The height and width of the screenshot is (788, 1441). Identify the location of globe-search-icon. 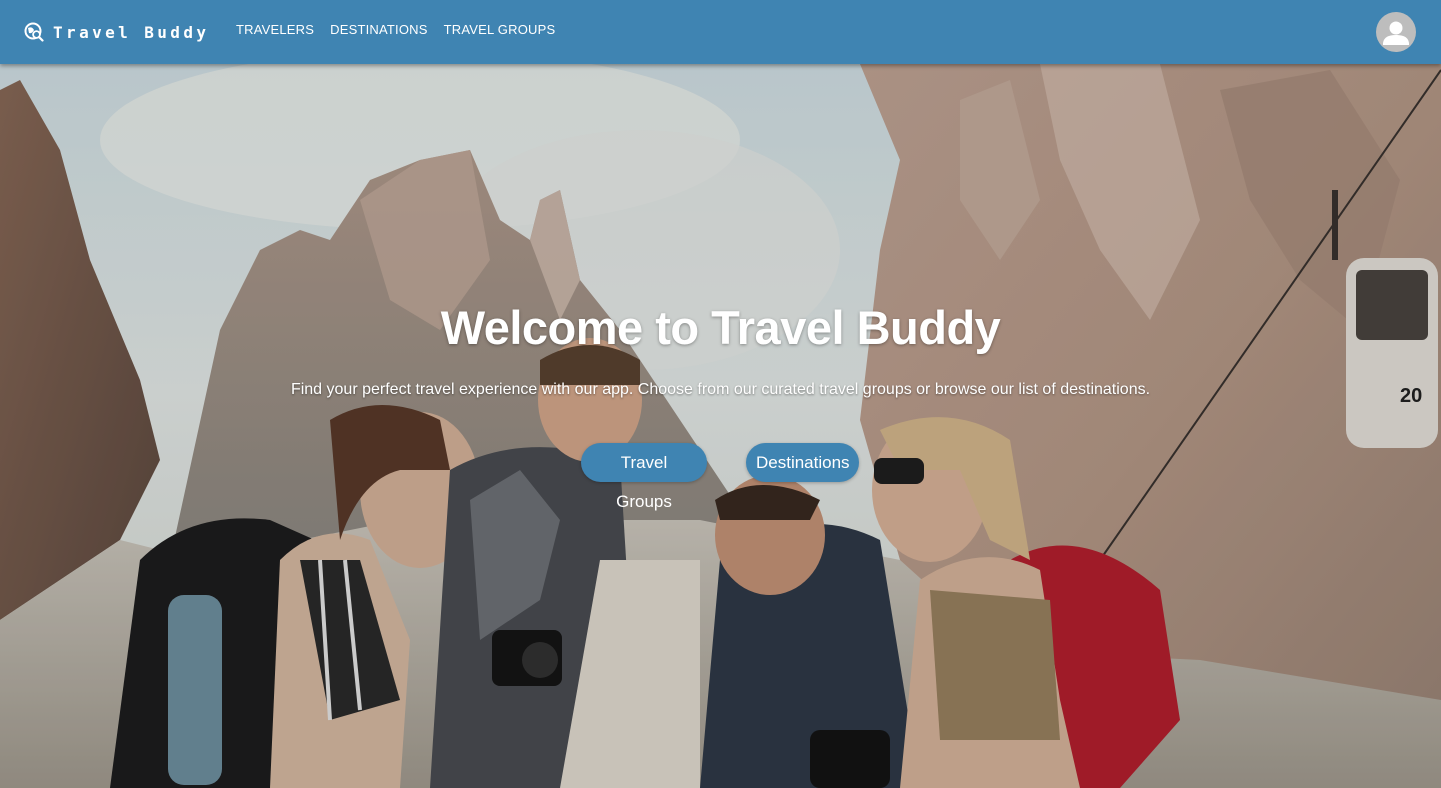
(34, 32).